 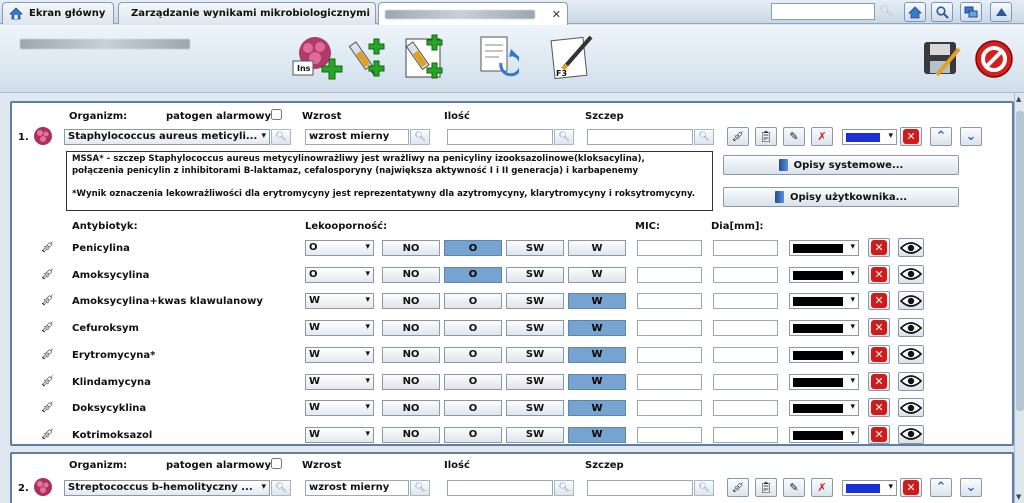 What do you see at coordinates (1019, 298) in the screenshot?
I see `vertical-scrollbar: ▲ ▼` at bounding box center [1019, 298].